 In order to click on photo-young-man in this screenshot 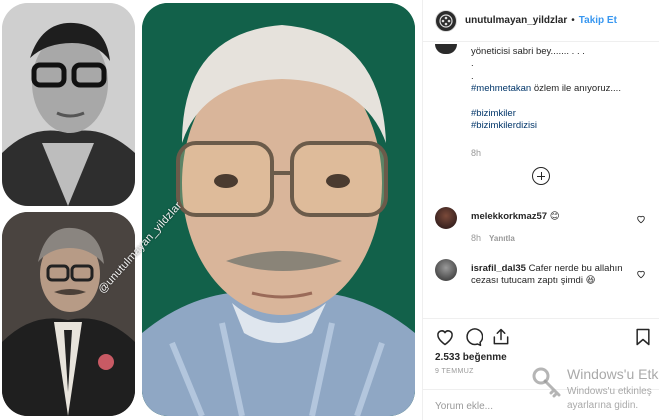, I will do `click(68, 104)`.